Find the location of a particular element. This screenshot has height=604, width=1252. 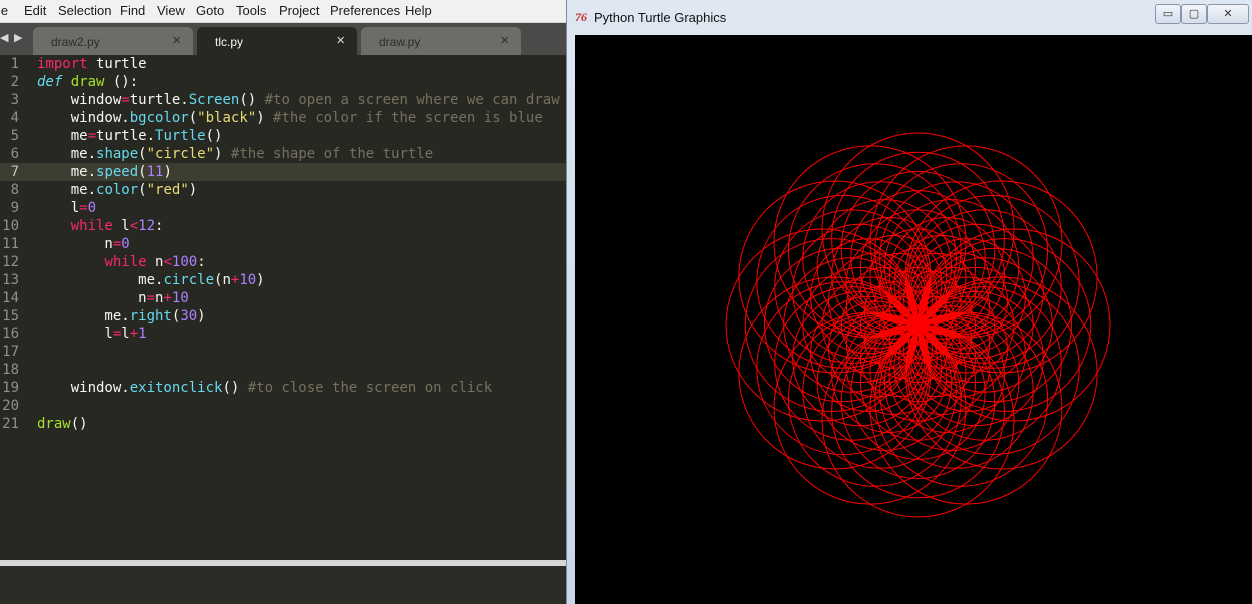

line-number: 12 is located at coordinates (10, 262).